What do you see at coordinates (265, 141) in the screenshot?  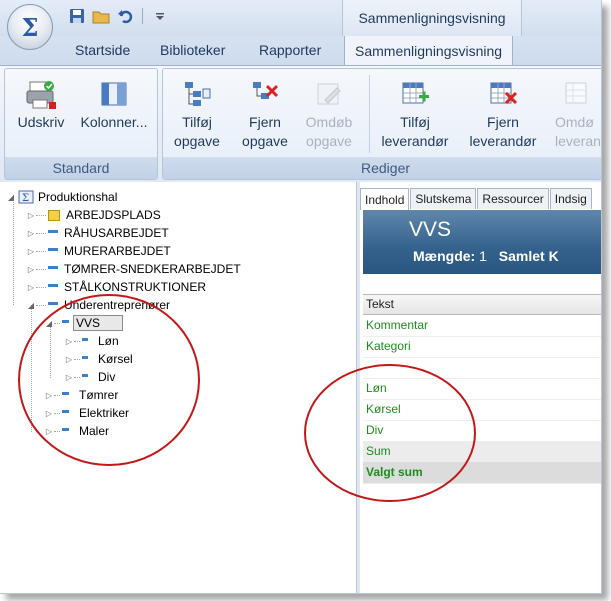 I see `remove-task-label-2: opgave` at bounding box center [265, 141].